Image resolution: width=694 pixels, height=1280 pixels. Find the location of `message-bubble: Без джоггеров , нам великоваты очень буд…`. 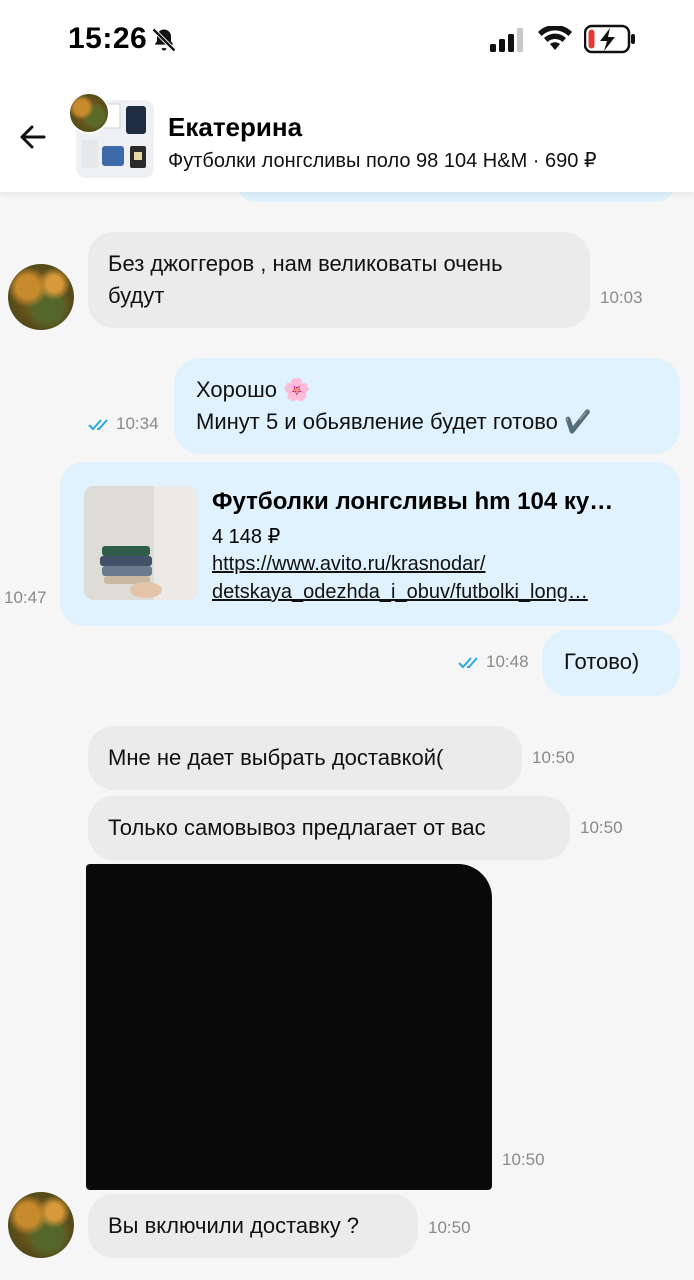

message-bubble: Без джоггеров , нам великоваты очень буд… is located at coordinates (339, 280).